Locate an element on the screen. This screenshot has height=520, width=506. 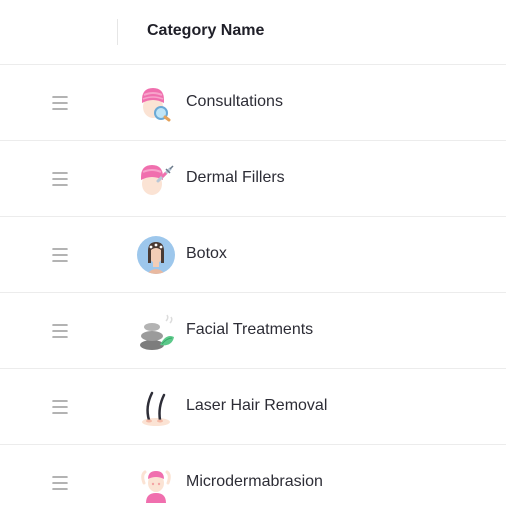
column-header-category-name: Category Name is located at coordinates (205, 31).